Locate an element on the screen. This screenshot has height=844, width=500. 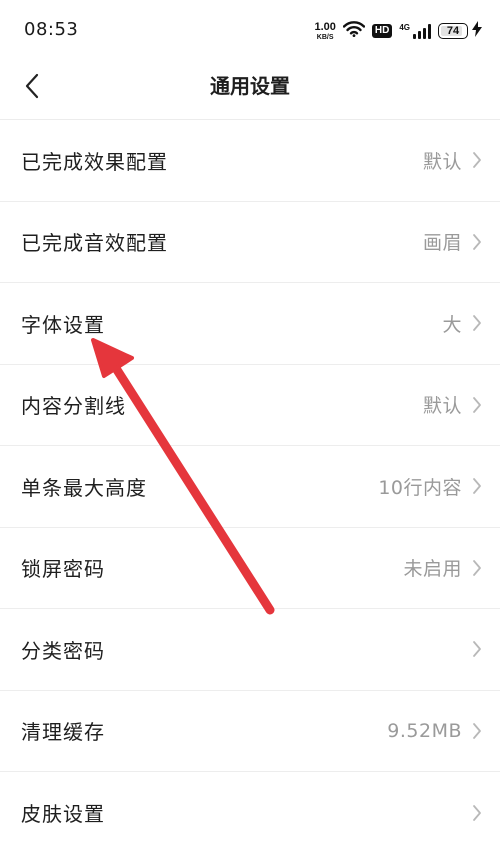
setting-value: 未启用 is located at coordinates (432, 569).